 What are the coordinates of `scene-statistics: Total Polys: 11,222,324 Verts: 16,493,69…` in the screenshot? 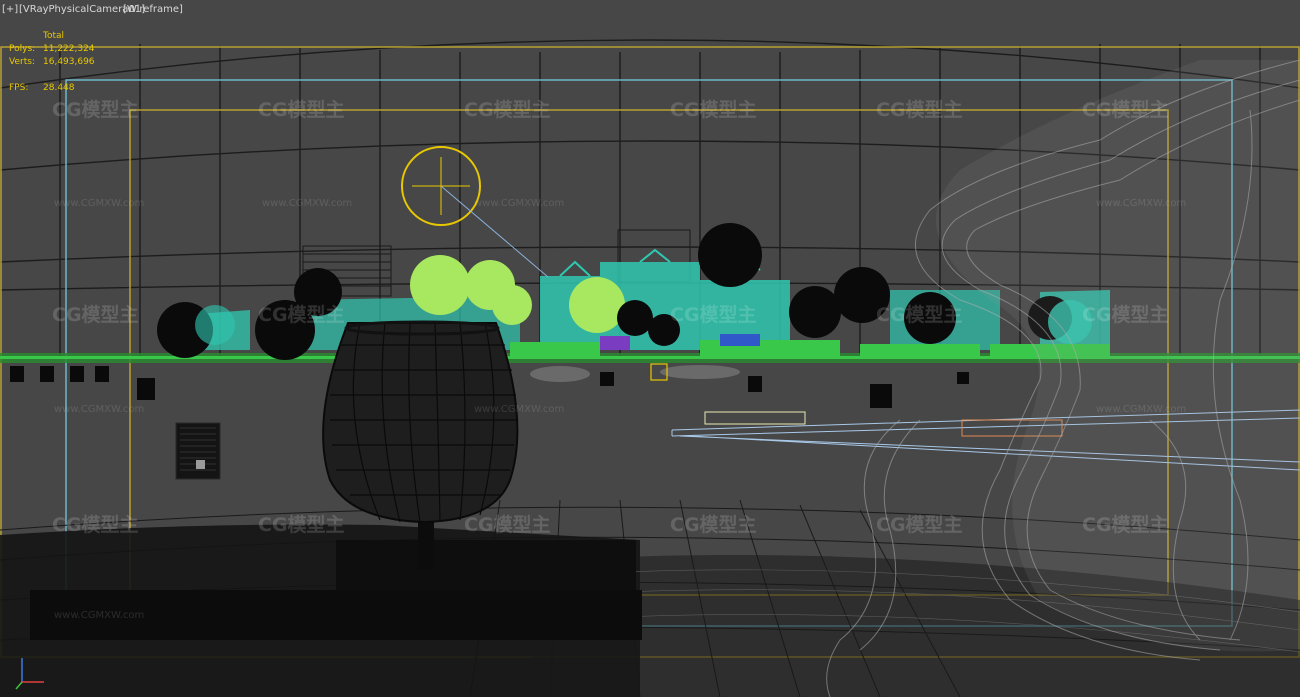 It's located at (52, 49).